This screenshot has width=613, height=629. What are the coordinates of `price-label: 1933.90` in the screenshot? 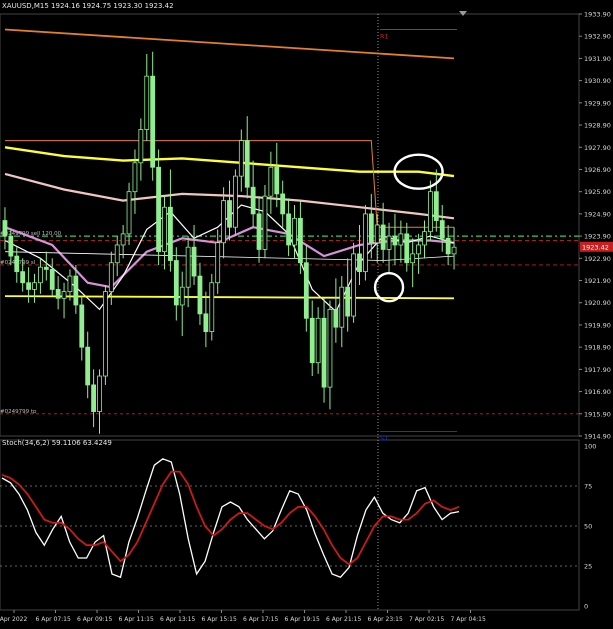 It's located at (597, 15).